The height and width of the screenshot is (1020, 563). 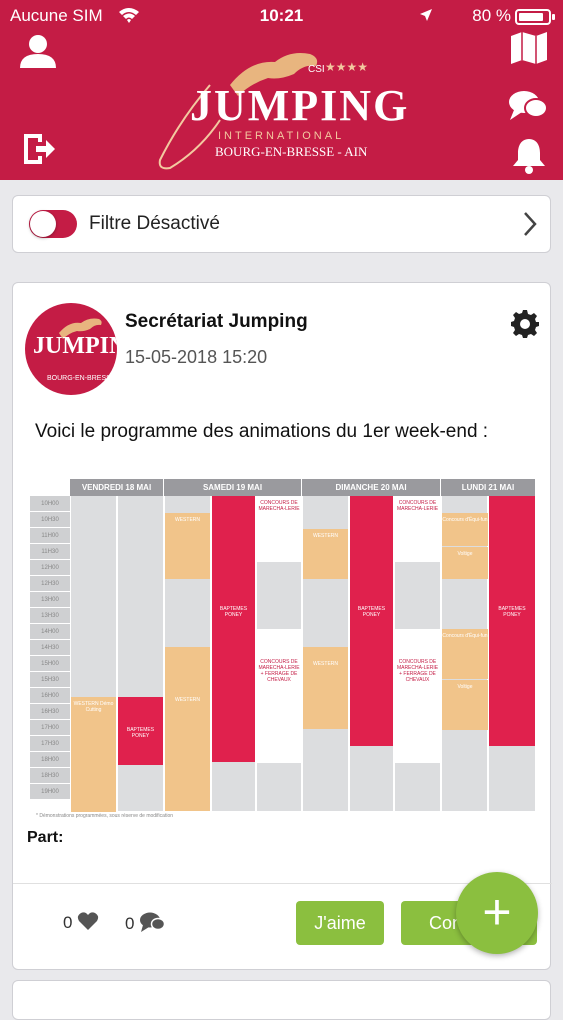 I want to click on hour-label: 15H30, so click(x=50, y=680).